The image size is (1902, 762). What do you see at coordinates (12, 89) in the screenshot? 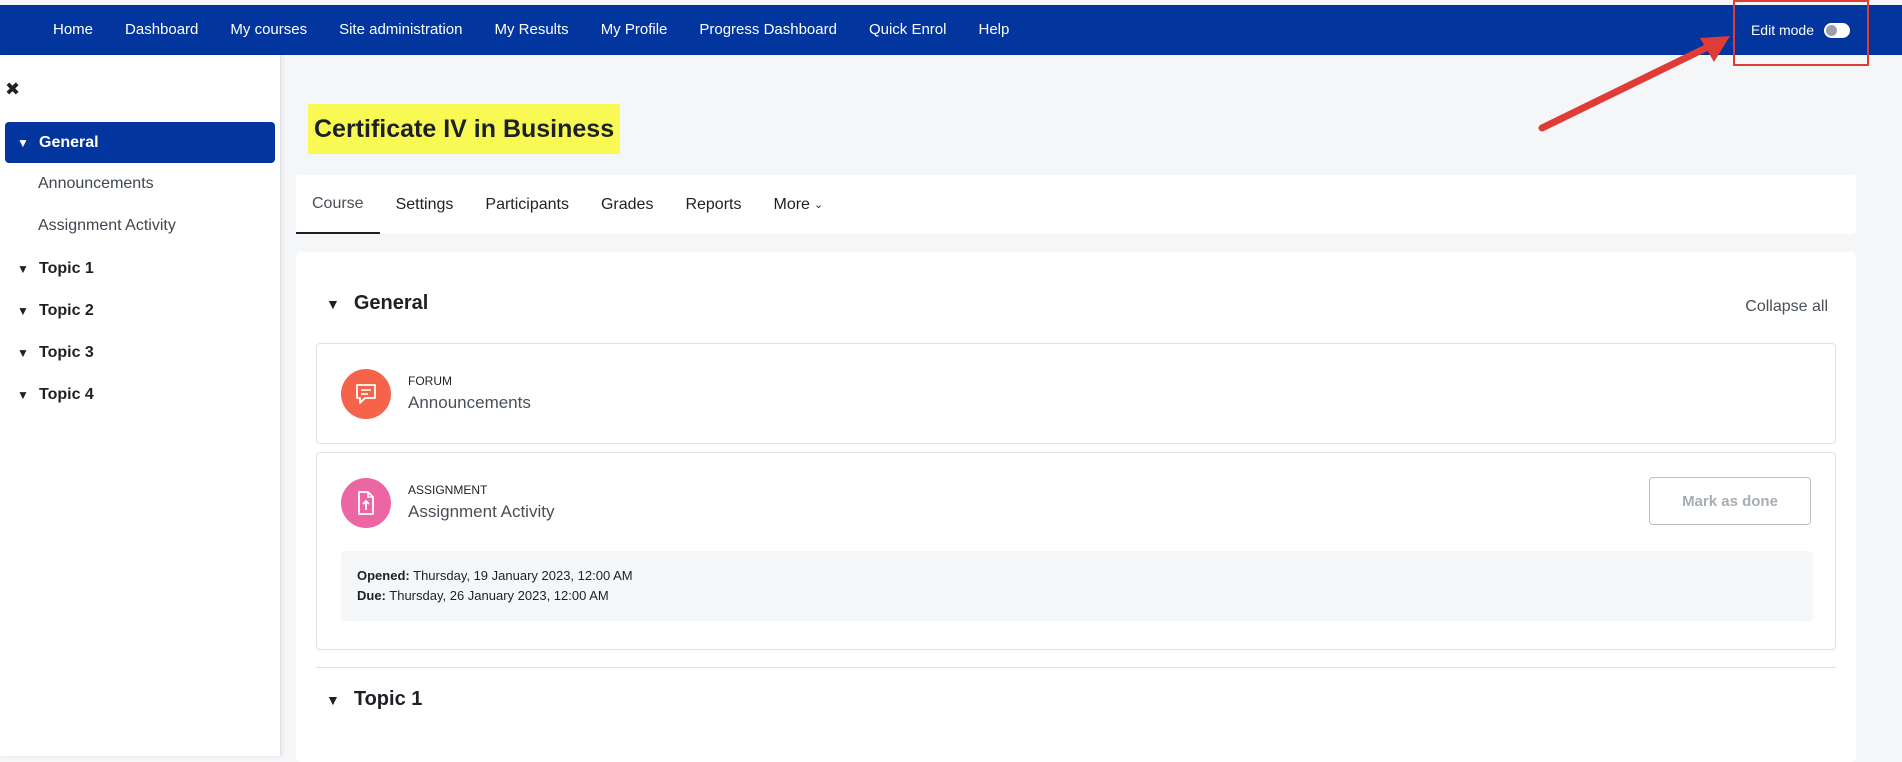
I see `close-drawer-icon: ✖` at bounding box center [12, 89].